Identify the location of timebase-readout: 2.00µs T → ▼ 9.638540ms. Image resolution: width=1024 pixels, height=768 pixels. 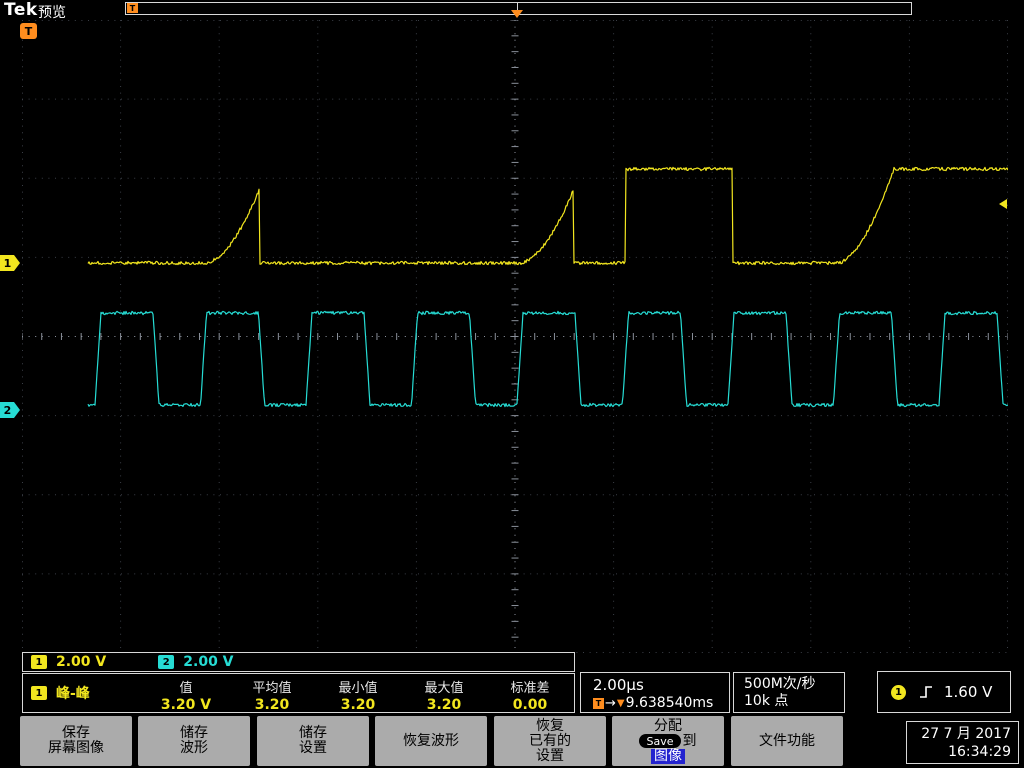
(655, 692).